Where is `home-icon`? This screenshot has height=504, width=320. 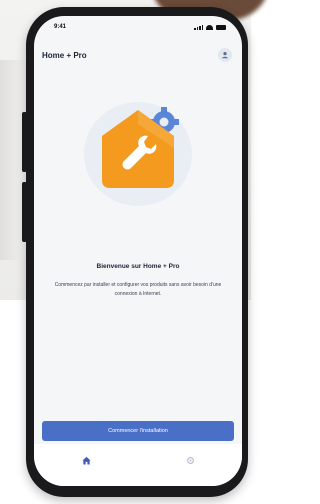
home-icon is located at coordinates (86, 460).